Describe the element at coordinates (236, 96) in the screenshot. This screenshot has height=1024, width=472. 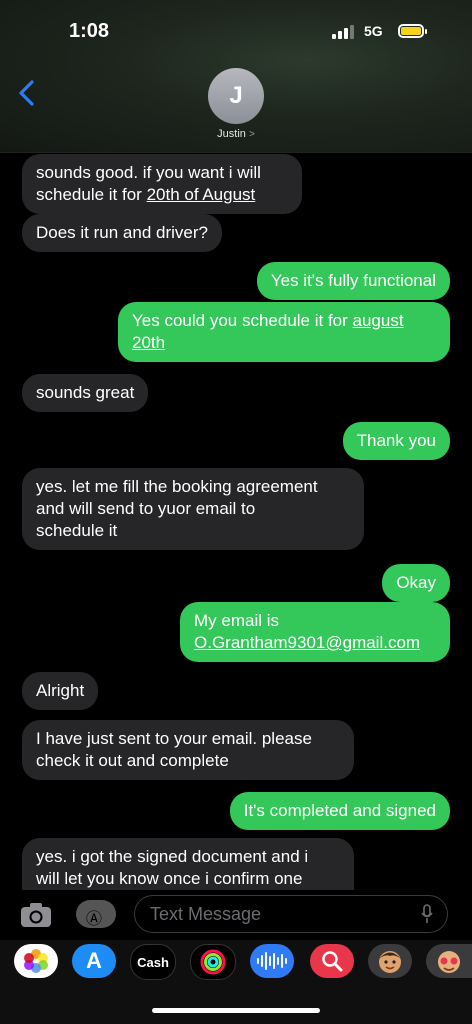
I see `contact-avatar: J` at that location.